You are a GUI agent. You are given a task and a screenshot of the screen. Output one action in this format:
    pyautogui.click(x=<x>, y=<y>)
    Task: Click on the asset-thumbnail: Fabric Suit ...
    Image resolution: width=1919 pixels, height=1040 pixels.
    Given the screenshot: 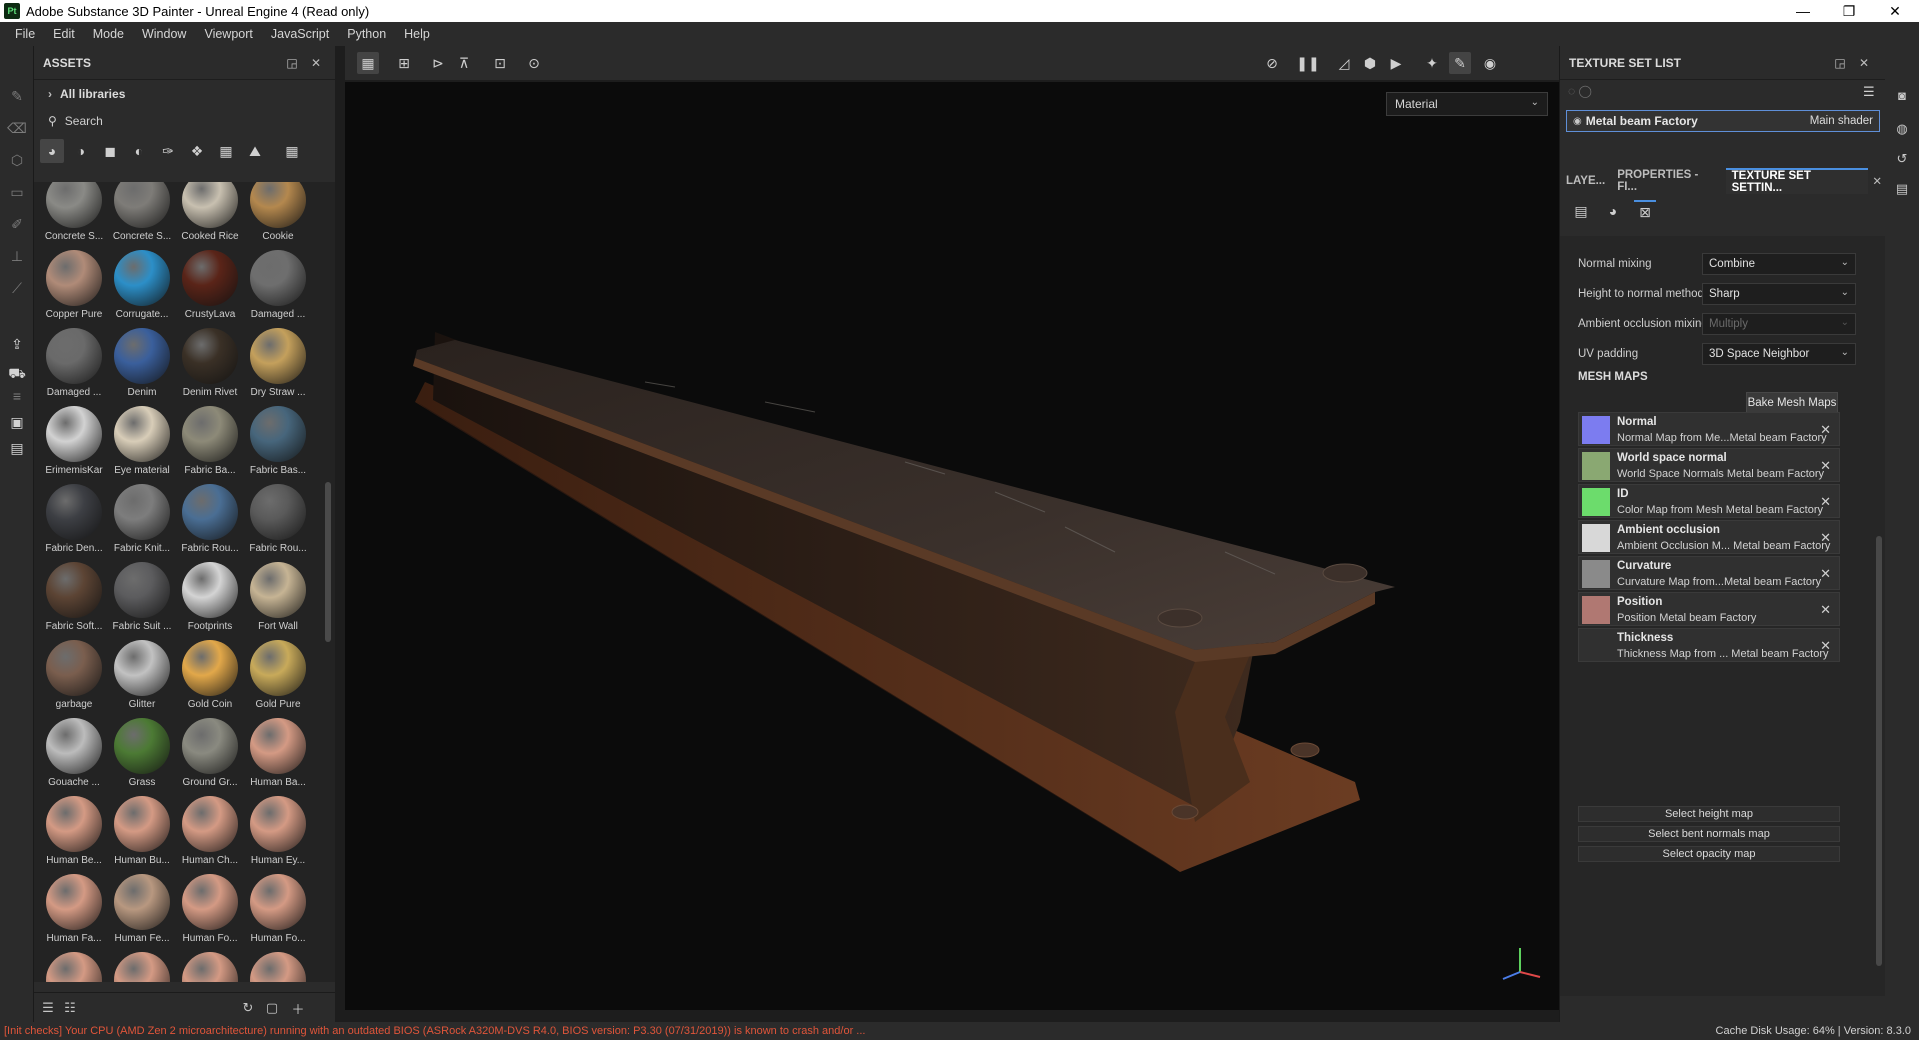 What is the action you would take?
    pyautogui.click(x=142, y=597)
    